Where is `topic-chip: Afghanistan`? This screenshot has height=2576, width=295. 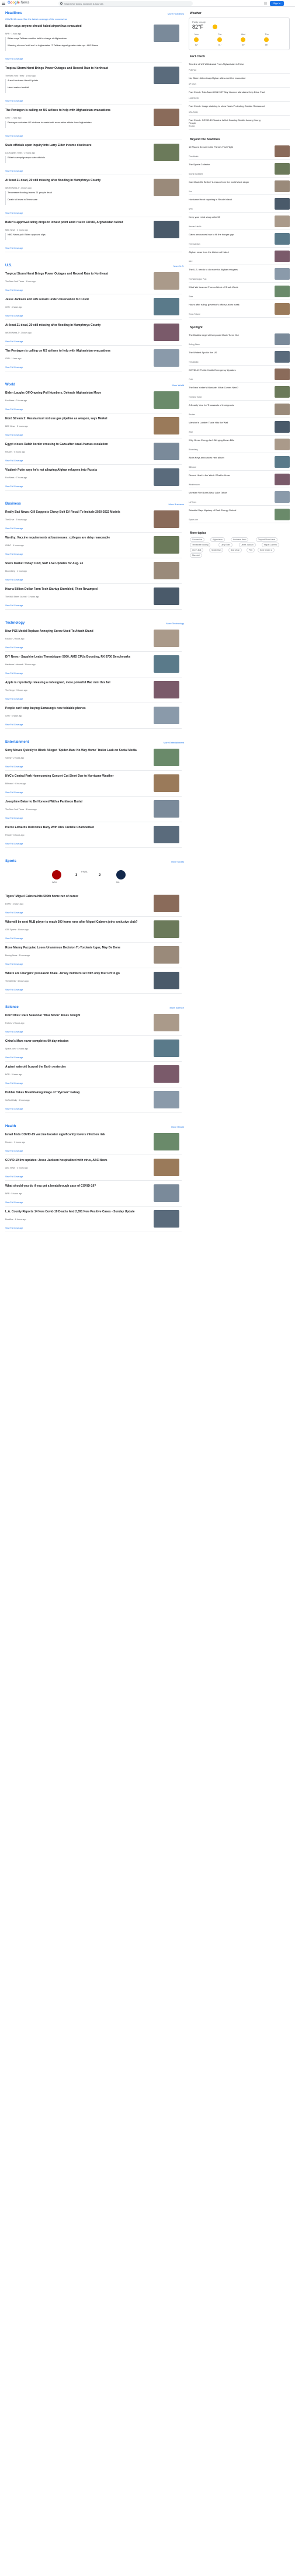 topic-chip: Afghanistan is located at coordinates (217, 540).